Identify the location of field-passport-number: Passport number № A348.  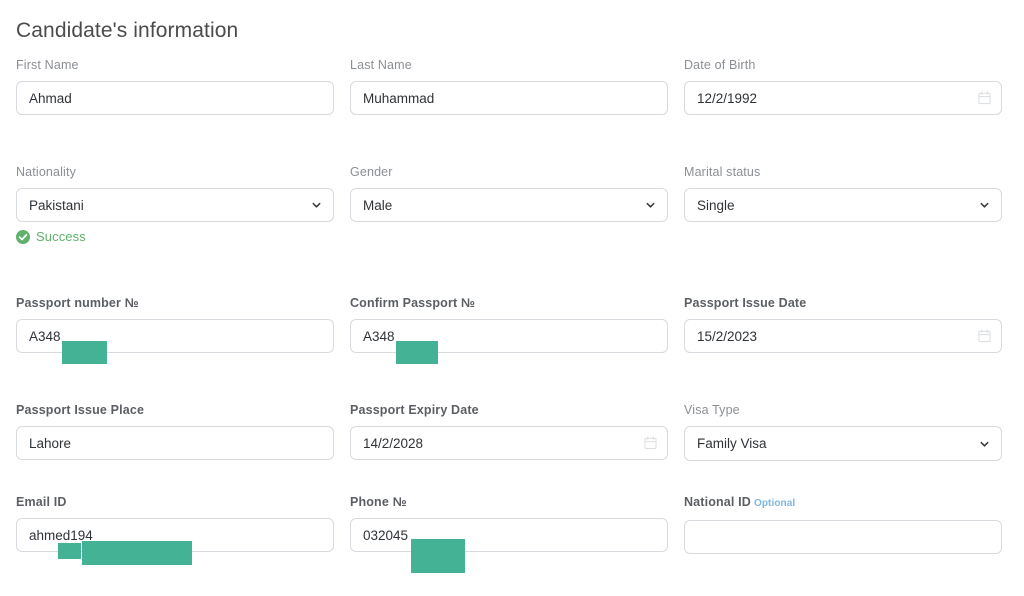
(175, 324).